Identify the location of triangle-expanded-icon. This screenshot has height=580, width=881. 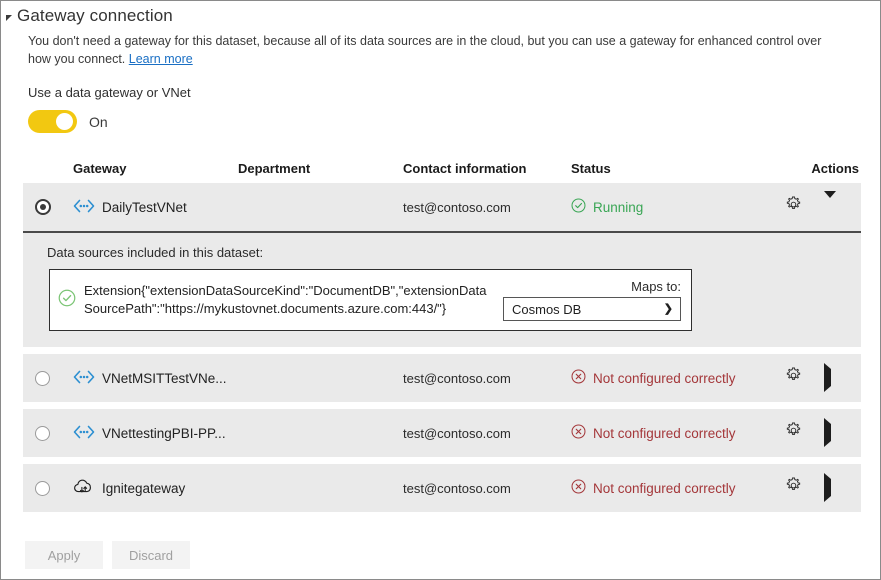
(9, 17).